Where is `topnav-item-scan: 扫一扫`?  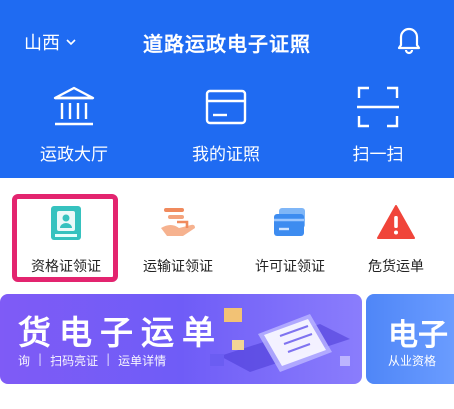
topnav-item-scan: 扫一扫 is located at coordinates (378, 123).